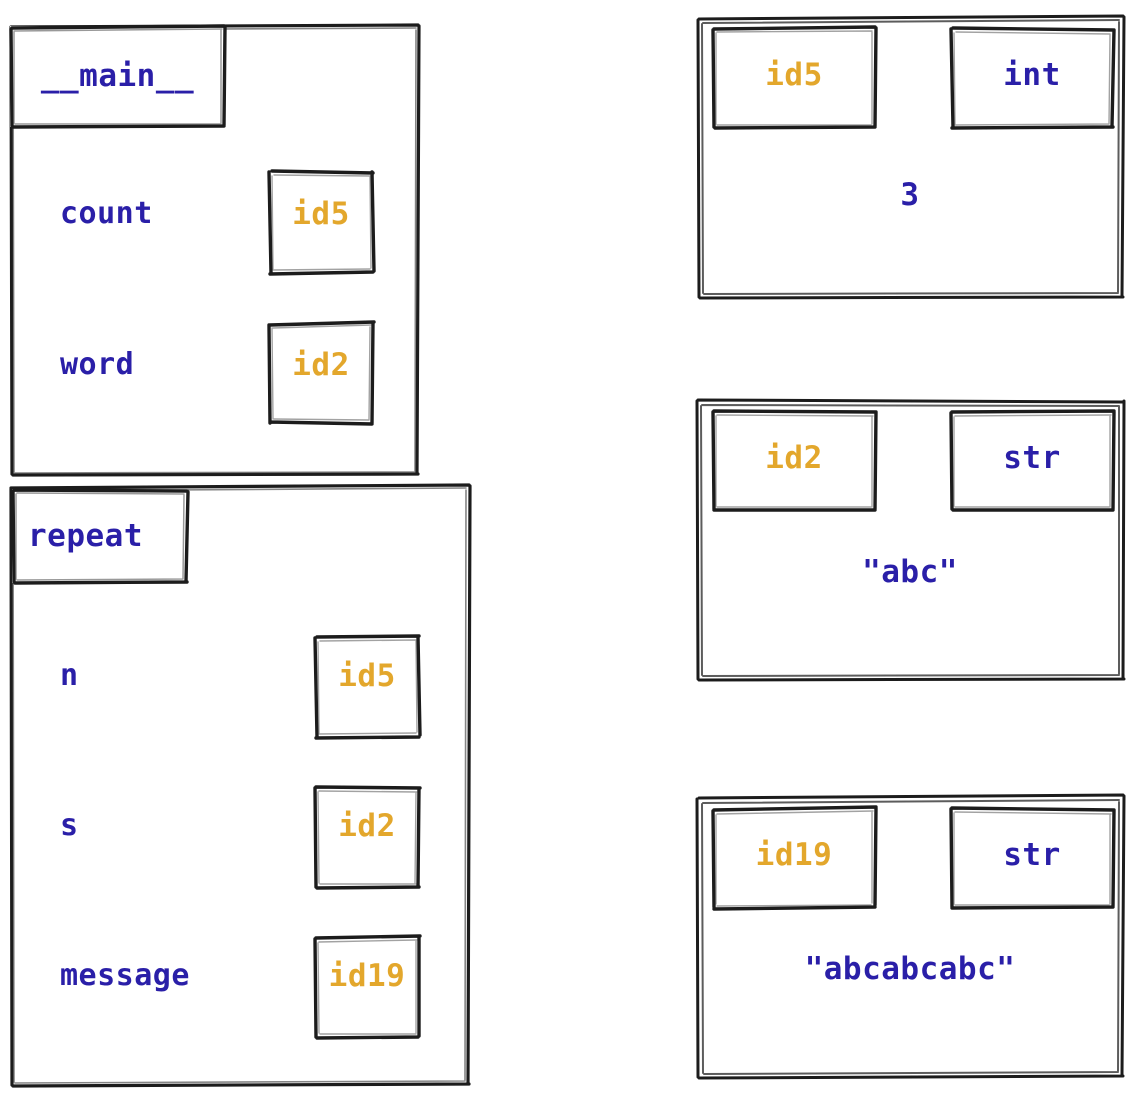 Image resolution: width=1137 pixels, height=1107 pixels. Describe the element at coordinates (125, 975) in the screenshot. I see `variable-label-message: message` at that location.